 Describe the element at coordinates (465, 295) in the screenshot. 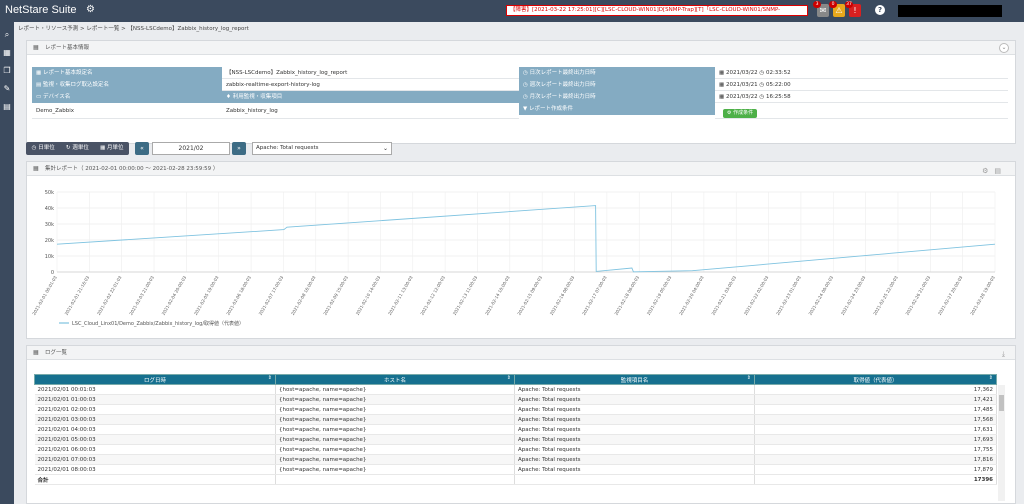

I see `x-tick-label: 2021-02-13 11:00:03` at that location.